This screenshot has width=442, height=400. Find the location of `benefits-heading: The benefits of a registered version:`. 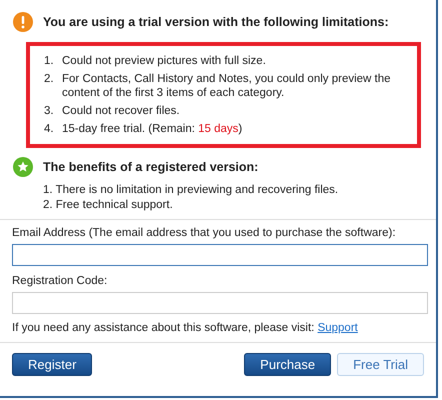

benefits-heading: The benefits of a registered version: is located at coordinates (150, 167).